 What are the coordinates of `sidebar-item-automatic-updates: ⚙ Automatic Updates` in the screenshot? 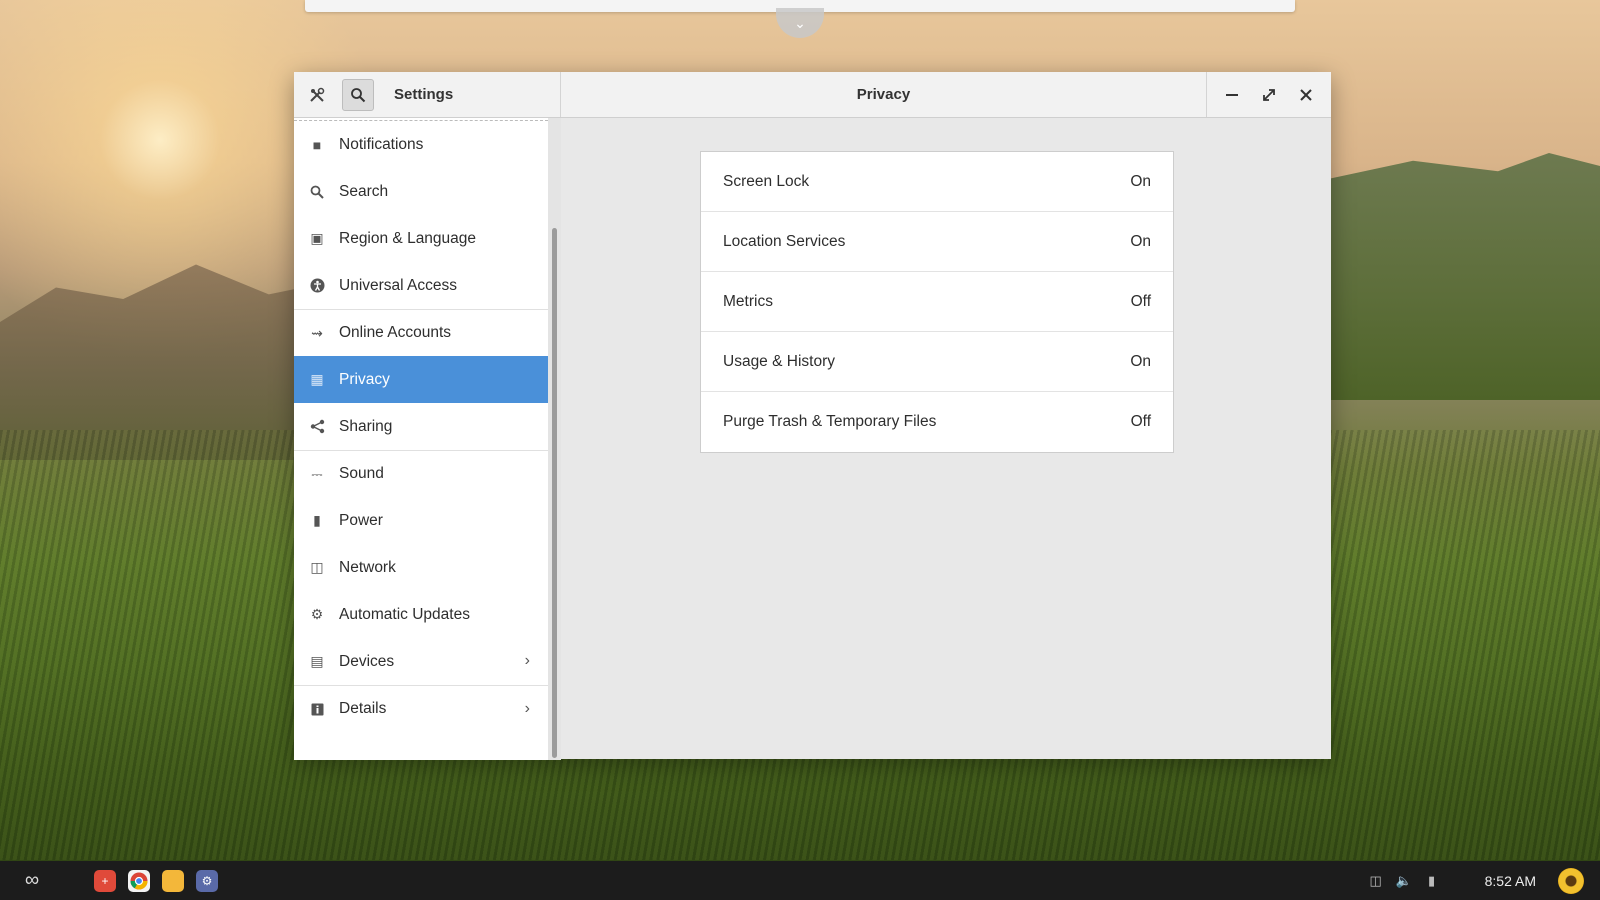 It's located at (421, 614).